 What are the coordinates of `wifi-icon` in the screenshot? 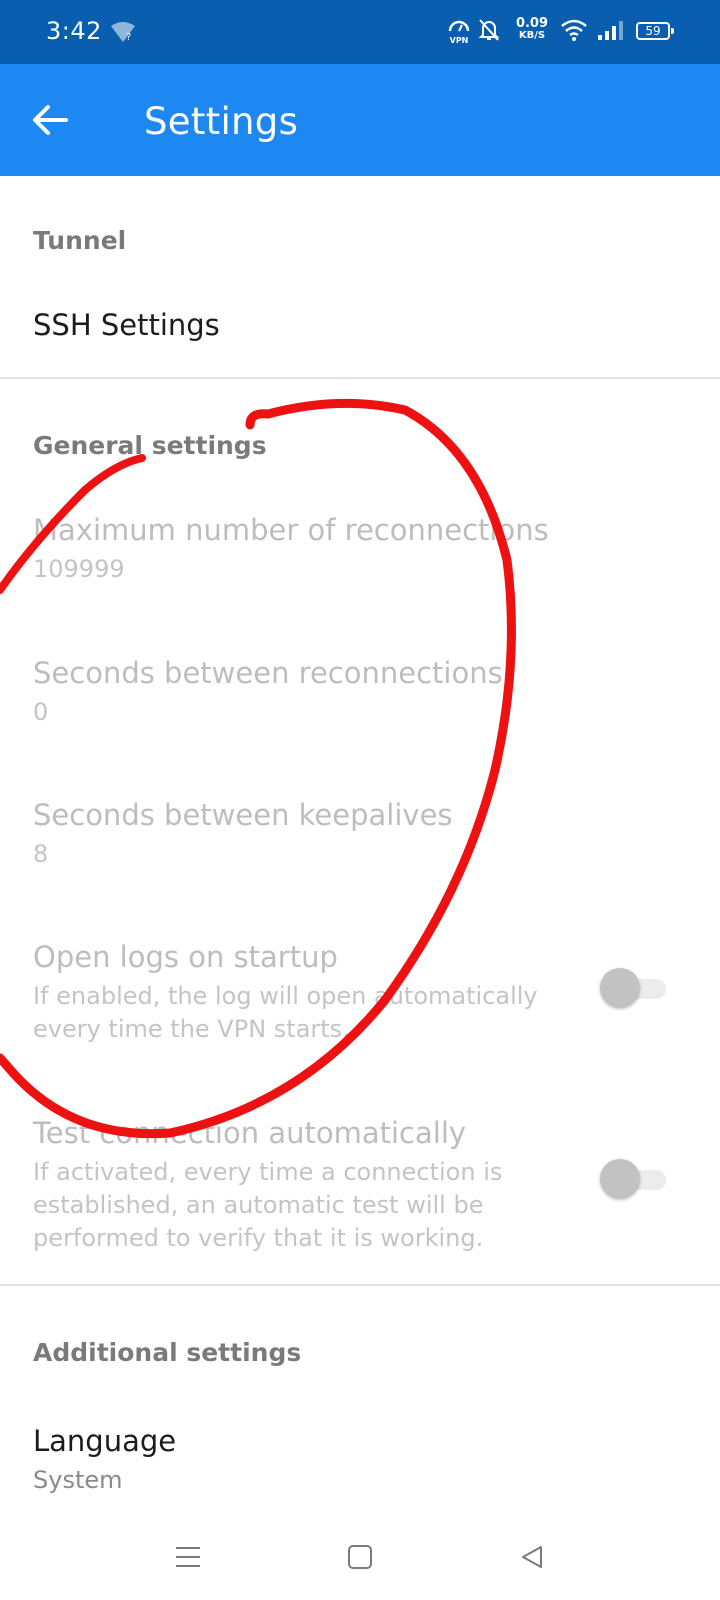 It's located at (574, 32).